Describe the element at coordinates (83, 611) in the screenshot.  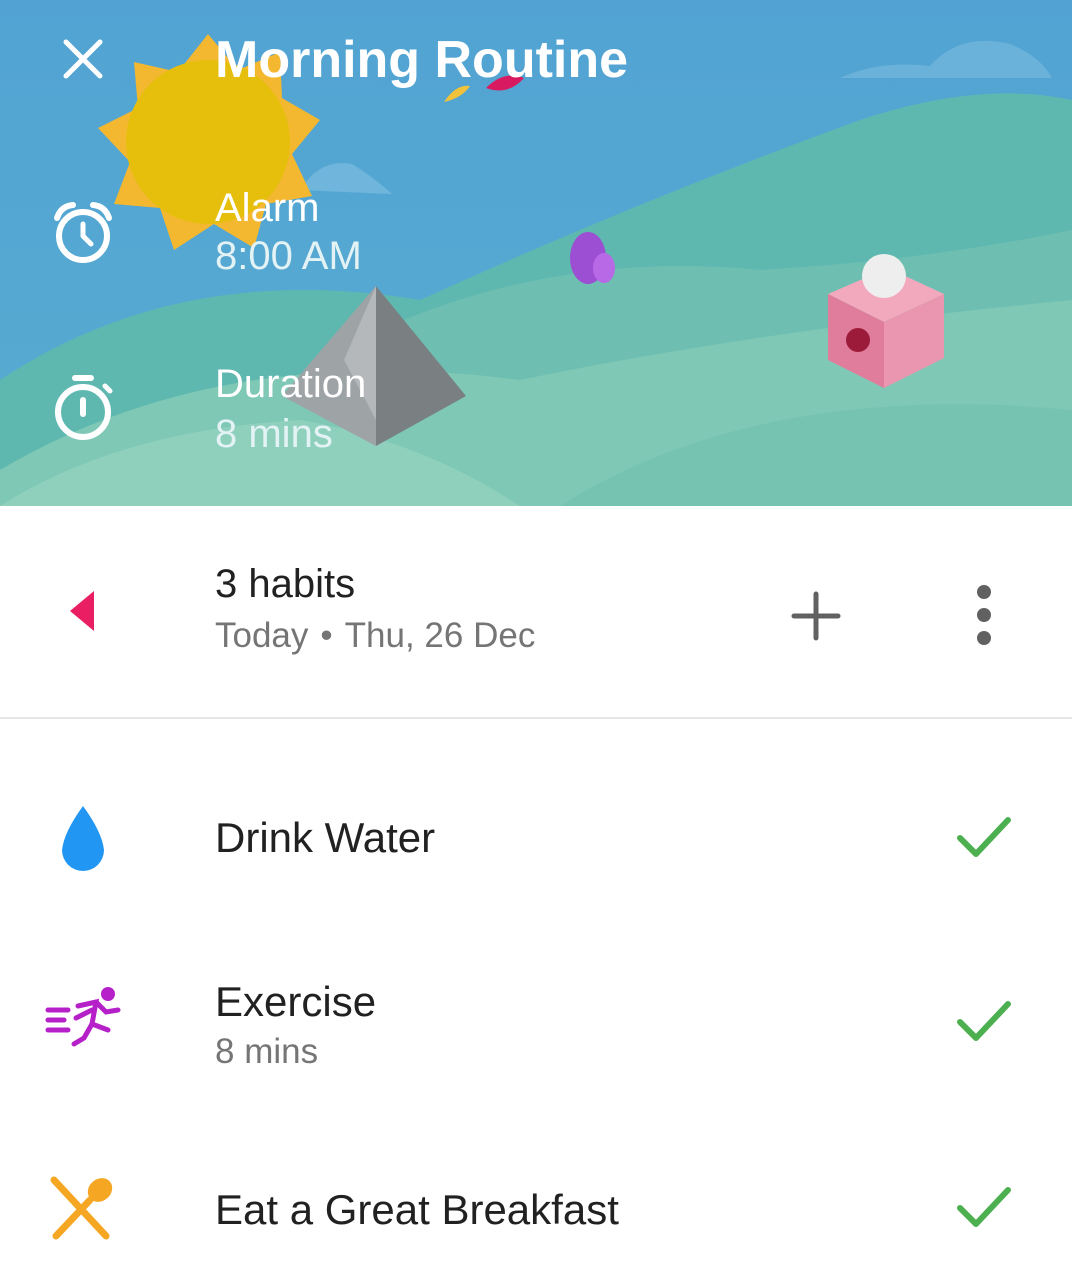
I see `arrow-left-icon` at that location.